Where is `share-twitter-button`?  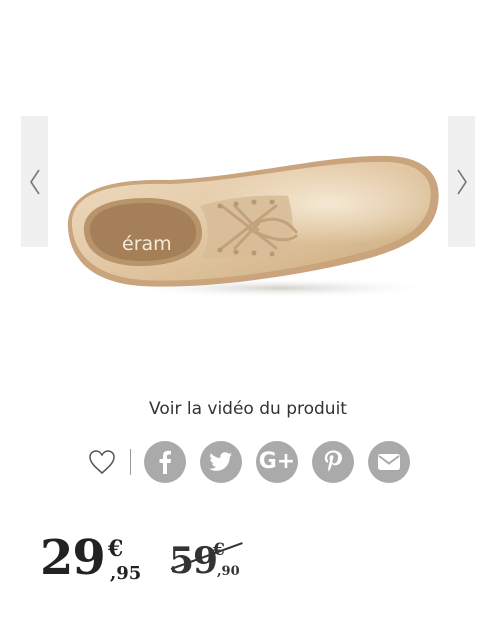 share-twitter-button is located at coordinates (221, 462).